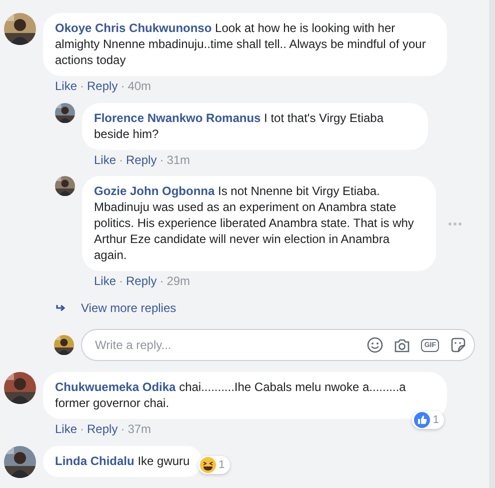  I want to click on view-more-replies-link: View more replies, so click(128, 308).